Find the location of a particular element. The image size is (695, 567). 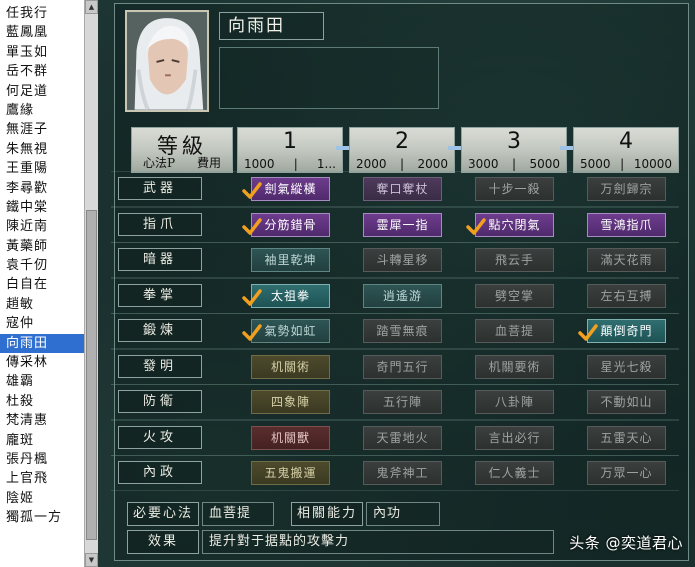

skill-button: 太祖拳 is located at coordinates (290, 295).